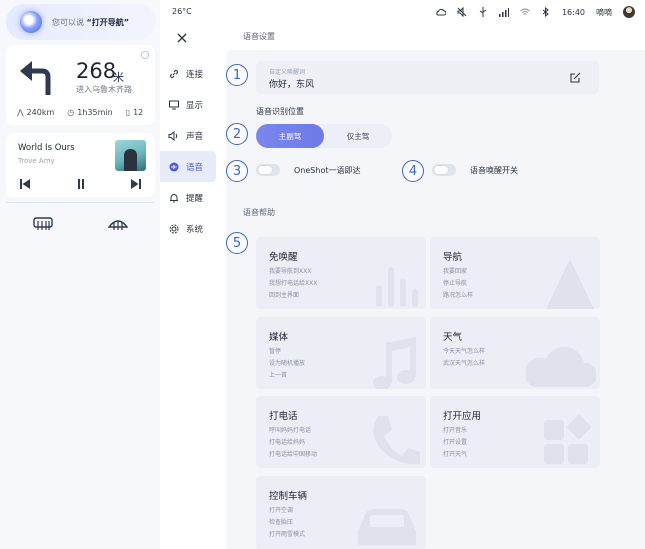  I want to click on assistant-hint: 您可以说 “打开导航”, so click(91, 22).